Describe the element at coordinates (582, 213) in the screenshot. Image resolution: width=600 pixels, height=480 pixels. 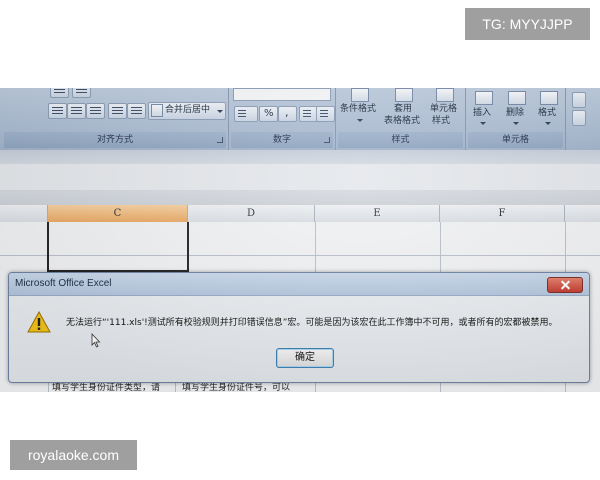
I see `column-header-partial` at that location.